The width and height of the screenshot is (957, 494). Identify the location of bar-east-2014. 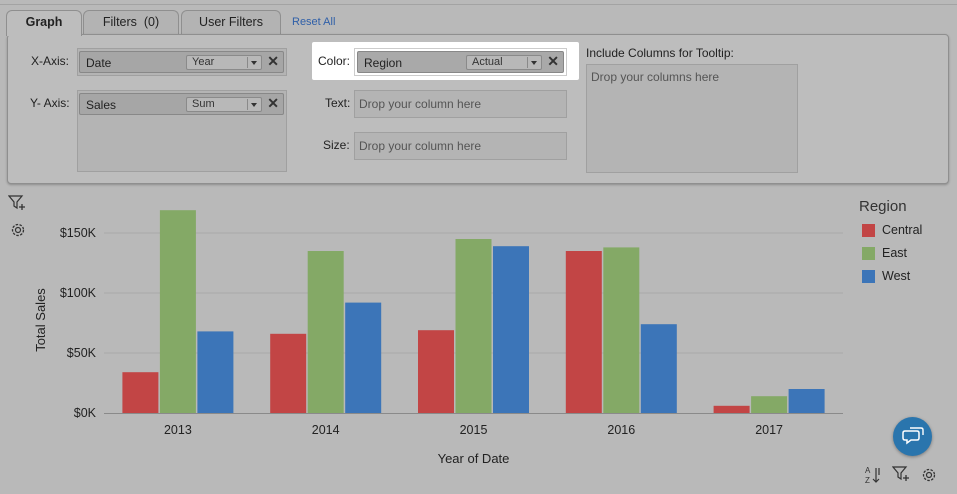
(325, 332).